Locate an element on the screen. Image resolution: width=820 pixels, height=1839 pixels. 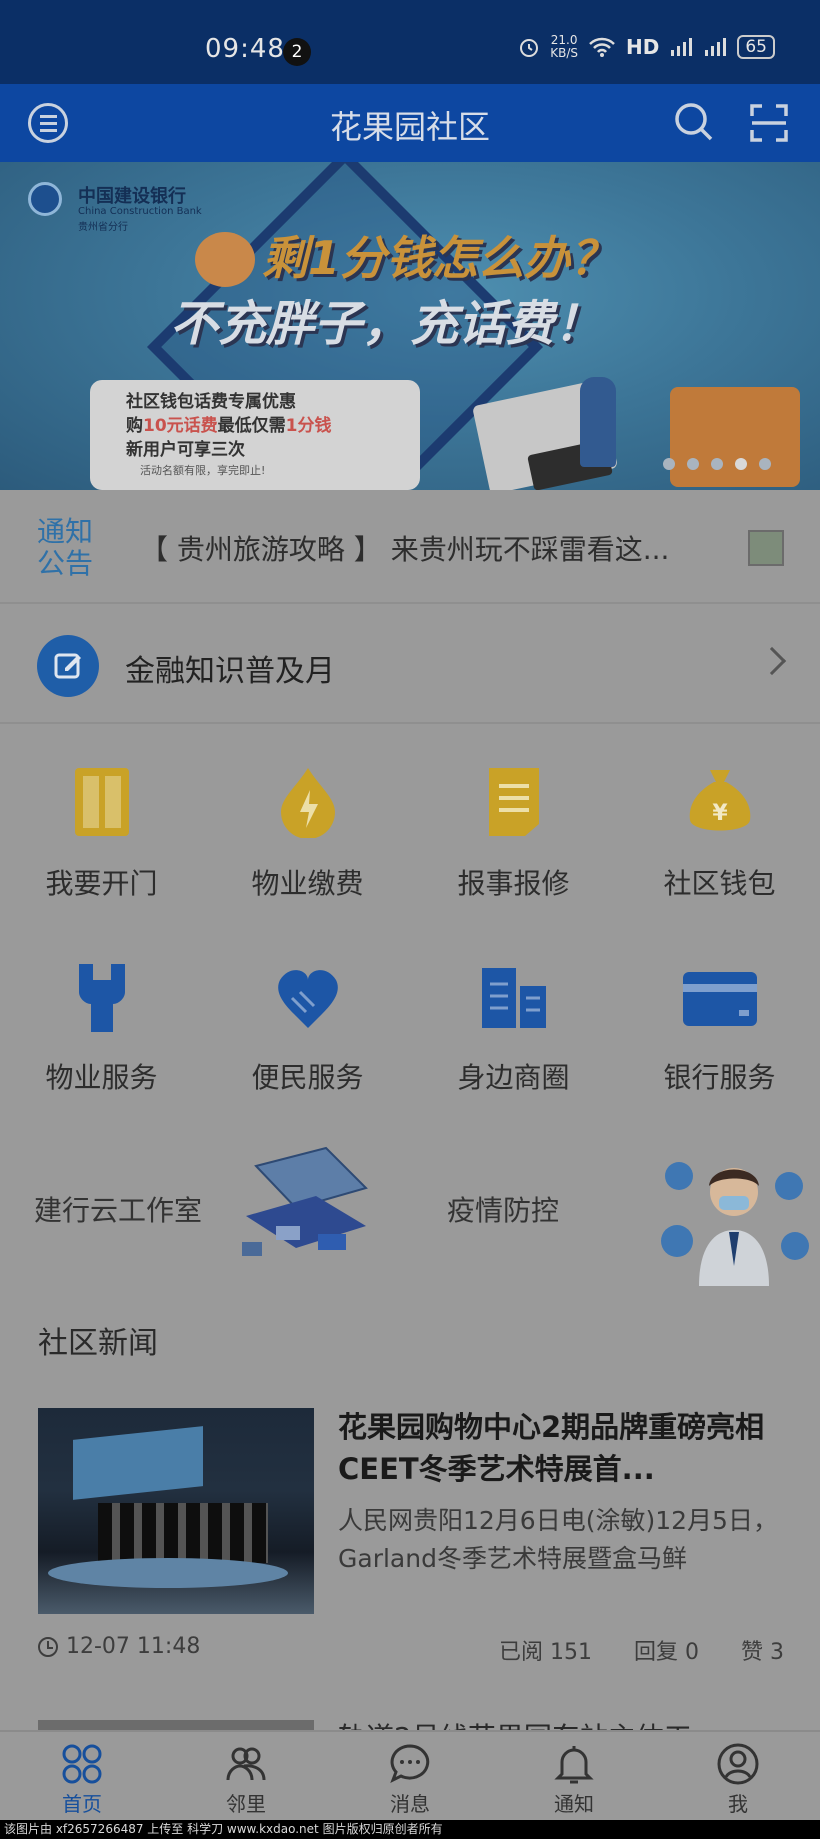
lightning-drop-icon is located at coordinates (307, 803).